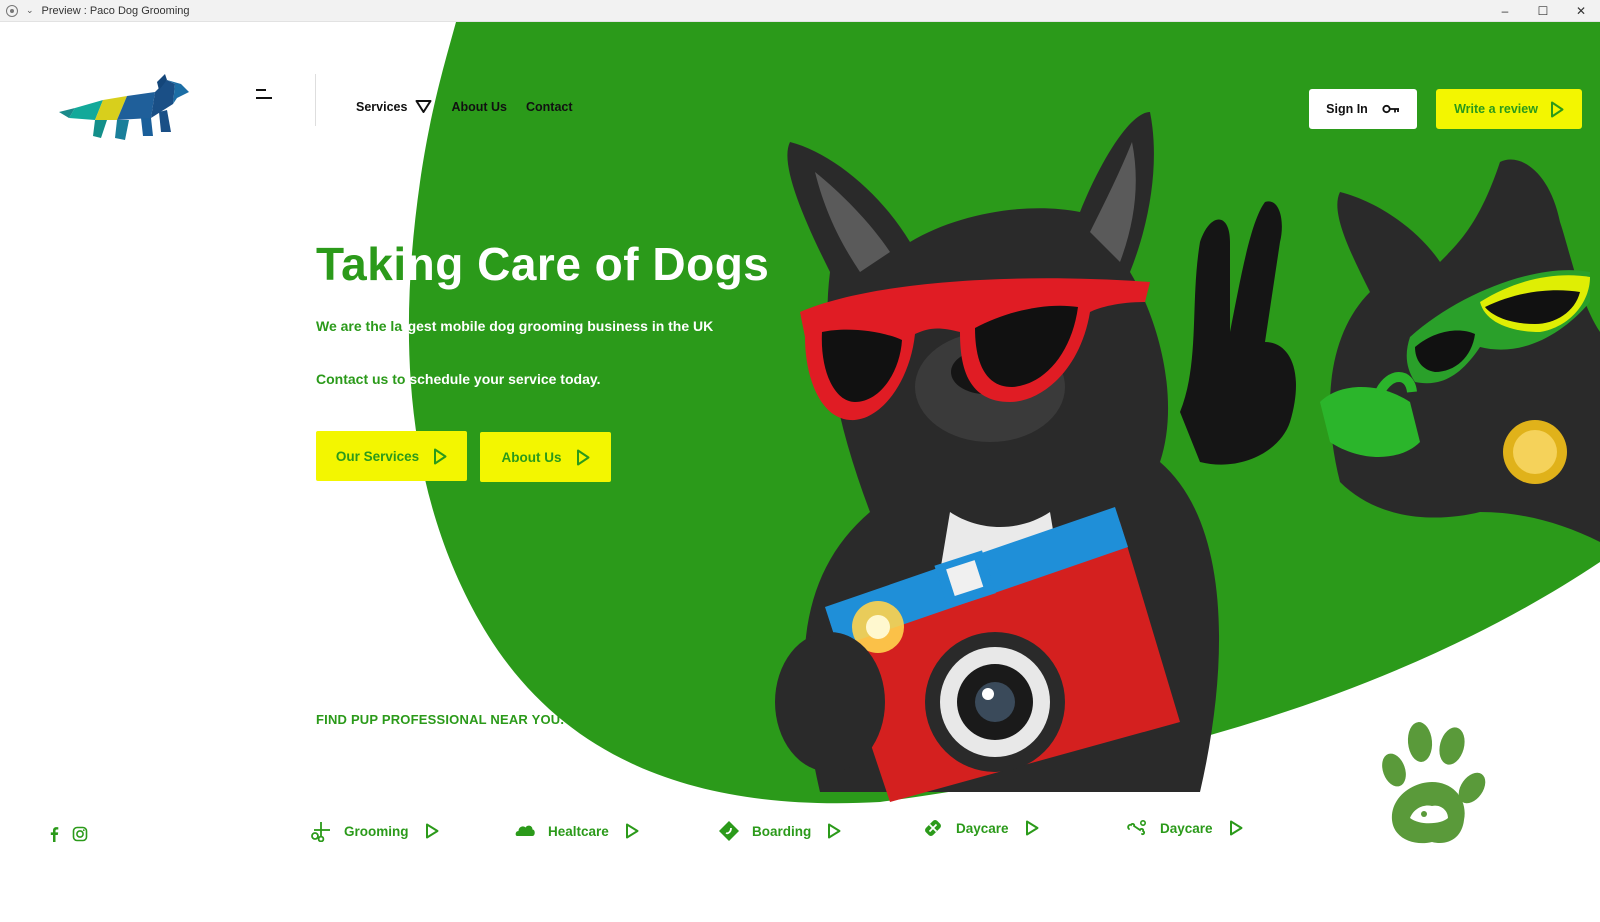 This screenshot has height=922, width=1600. Describe the element at coordinates (67, 834) in the screenshot. I see `social-links` at that location.